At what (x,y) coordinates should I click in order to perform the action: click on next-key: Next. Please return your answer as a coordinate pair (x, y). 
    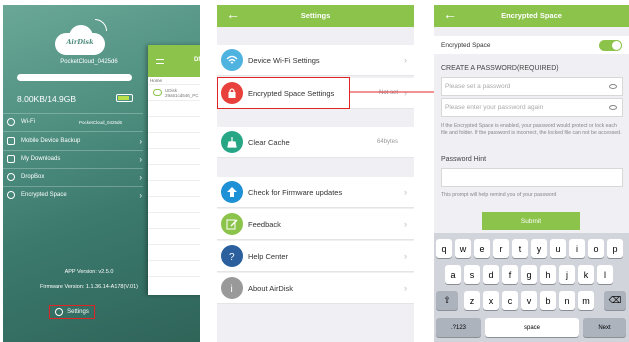
    Looking at the image, I should click on (604, 327).